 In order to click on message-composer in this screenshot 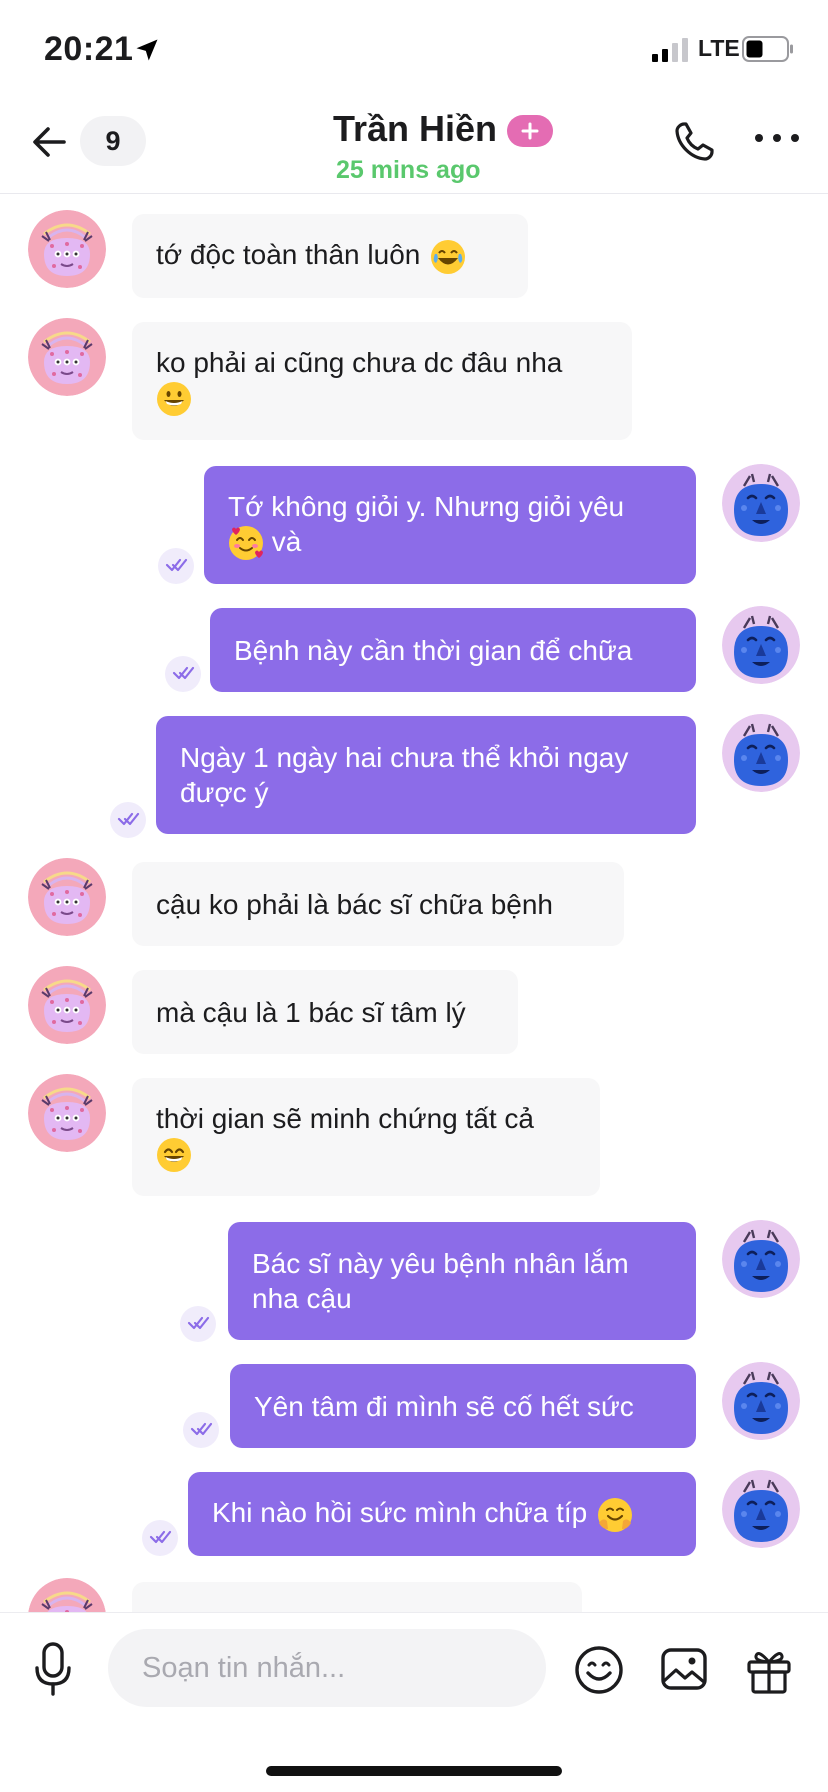, I will do `click(414, 1702)`.